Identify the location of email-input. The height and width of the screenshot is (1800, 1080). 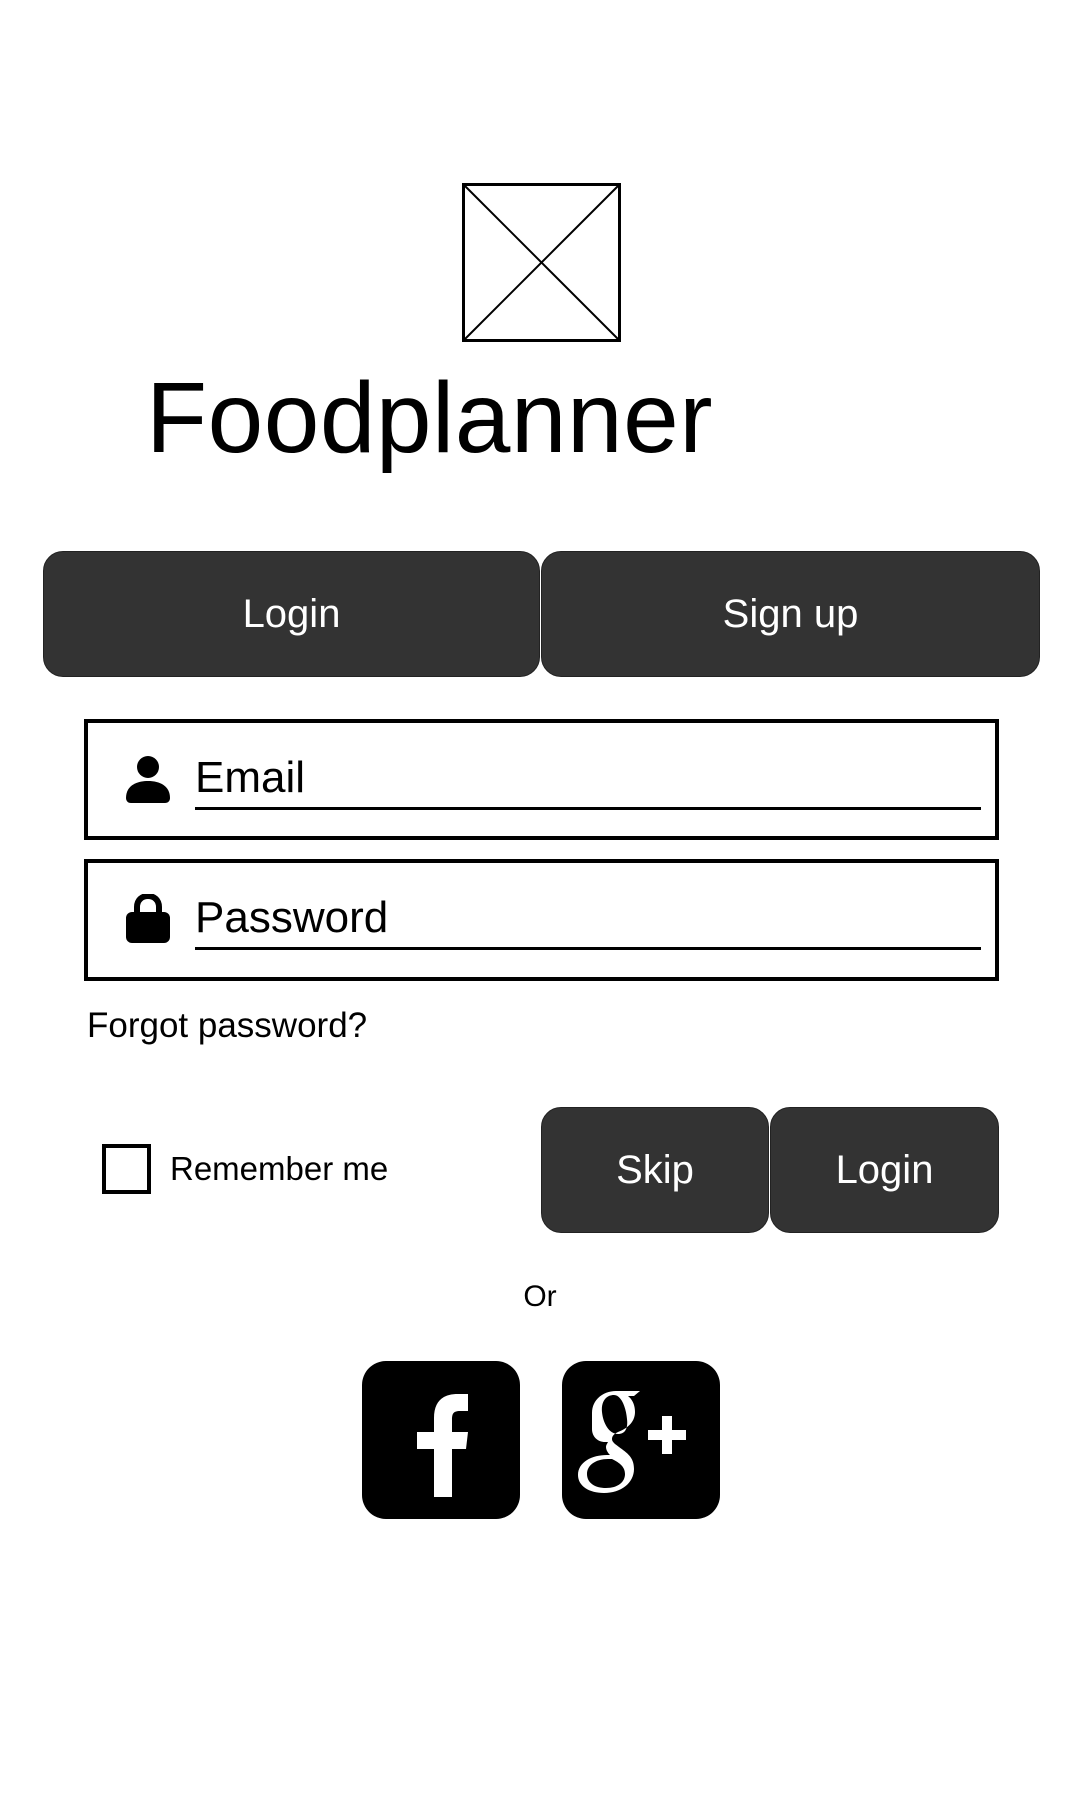
(588, 779).